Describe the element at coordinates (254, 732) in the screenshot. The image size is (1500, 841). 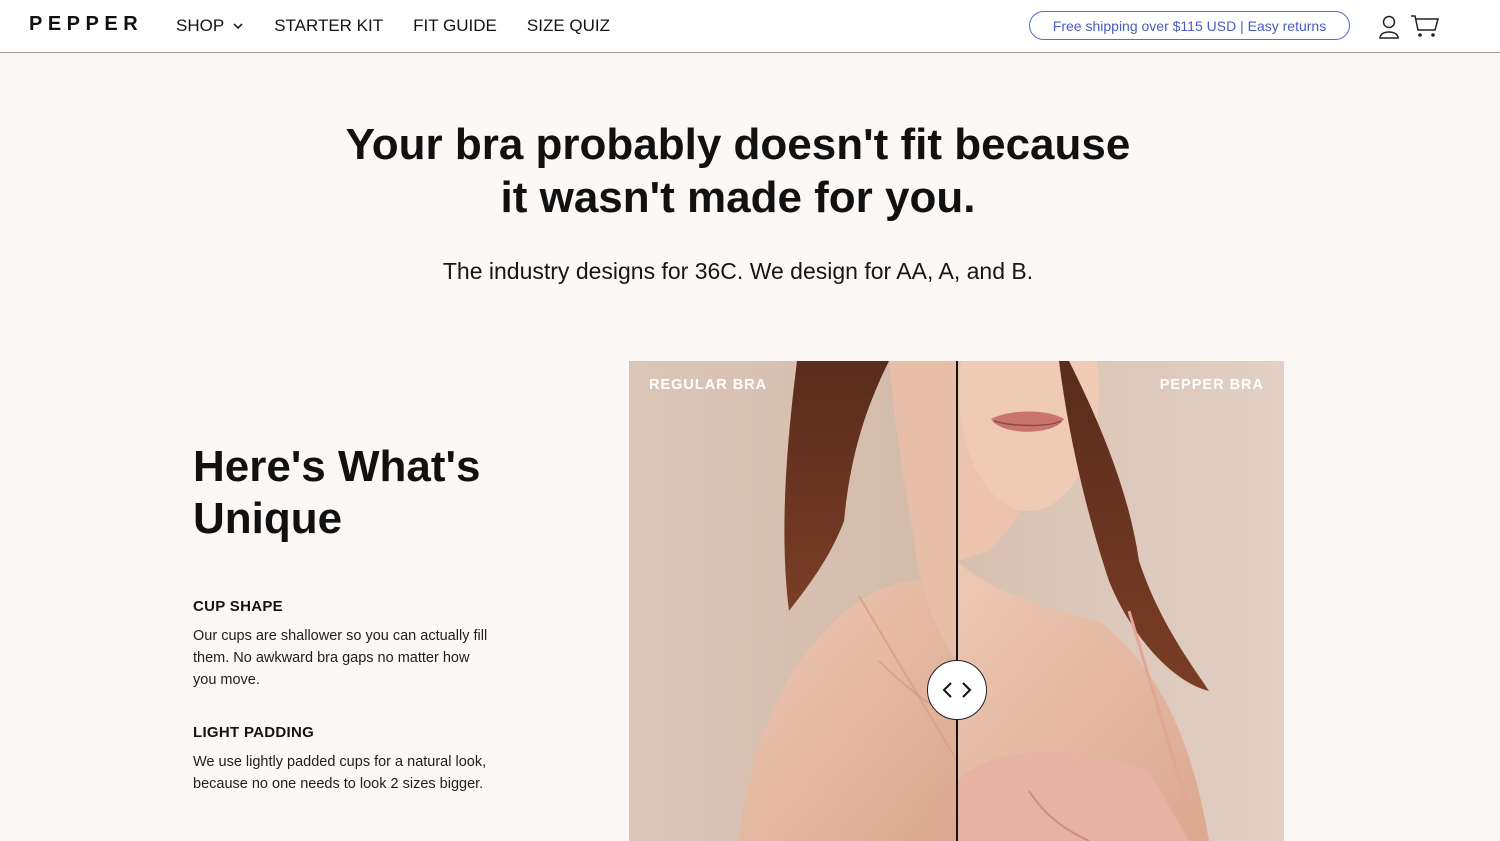
I see `feature-title-light-padding: LIGHT PADDING` at that location.